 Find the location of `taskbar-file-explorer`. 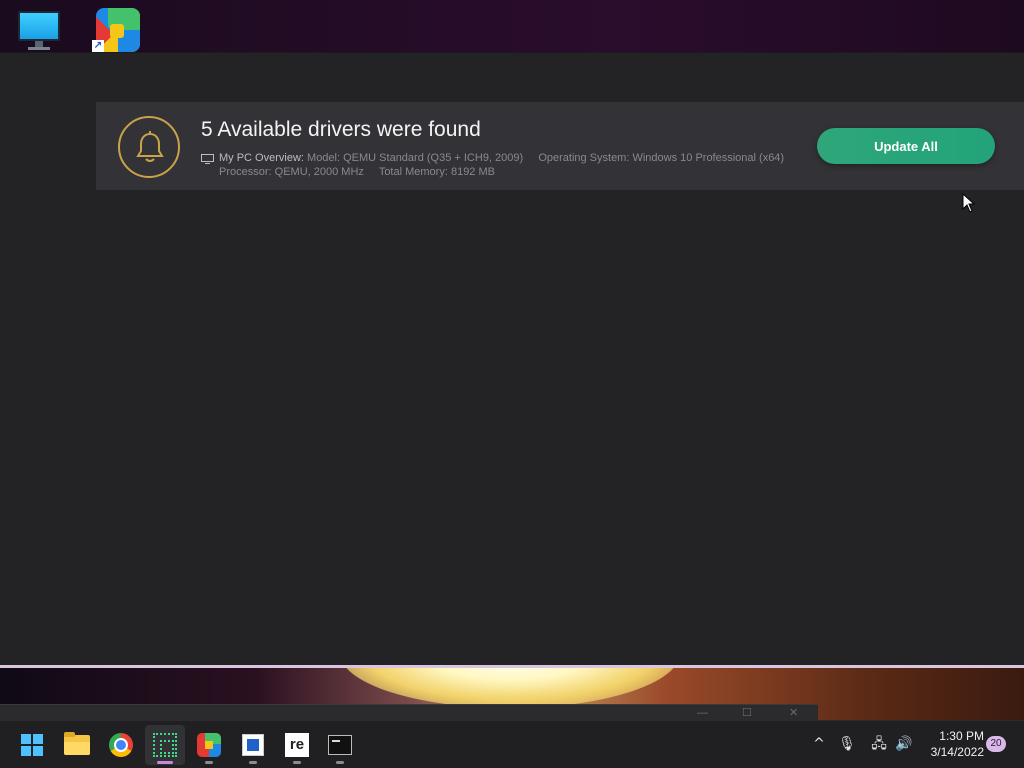

taskbar-file-explorer is located at coordinates (77, 745).